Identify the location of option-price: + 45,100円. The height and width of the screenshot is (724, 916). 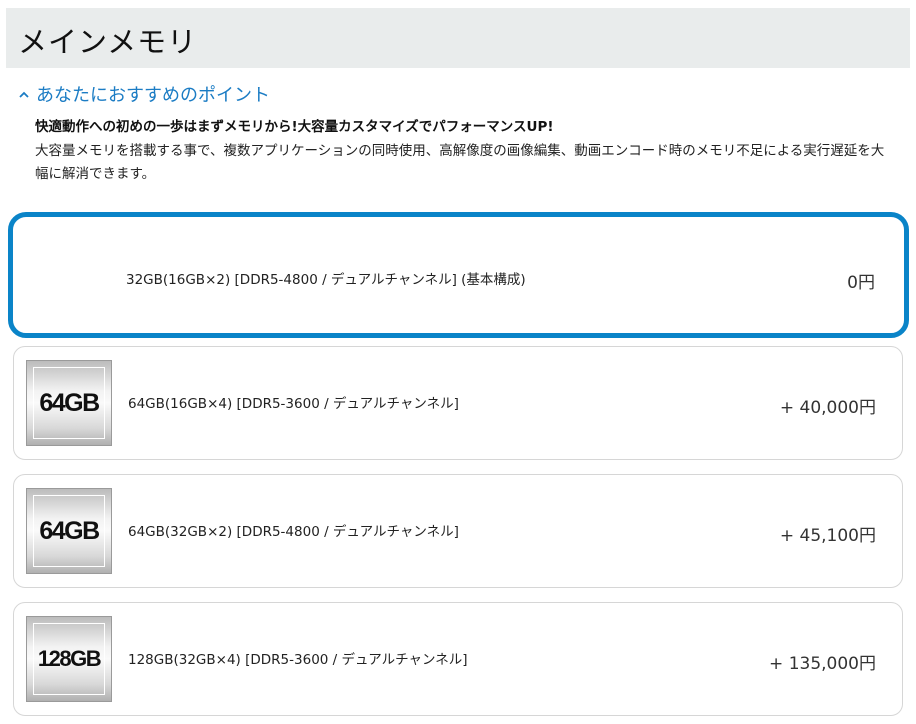
(827, 536).